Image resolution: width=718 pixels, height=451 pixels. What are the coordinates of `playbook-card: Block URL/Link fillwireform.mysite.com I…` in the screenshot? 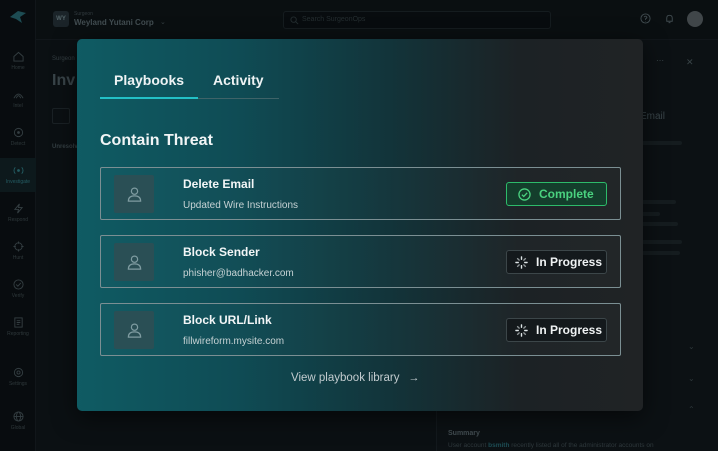 It's located at (360, 329).